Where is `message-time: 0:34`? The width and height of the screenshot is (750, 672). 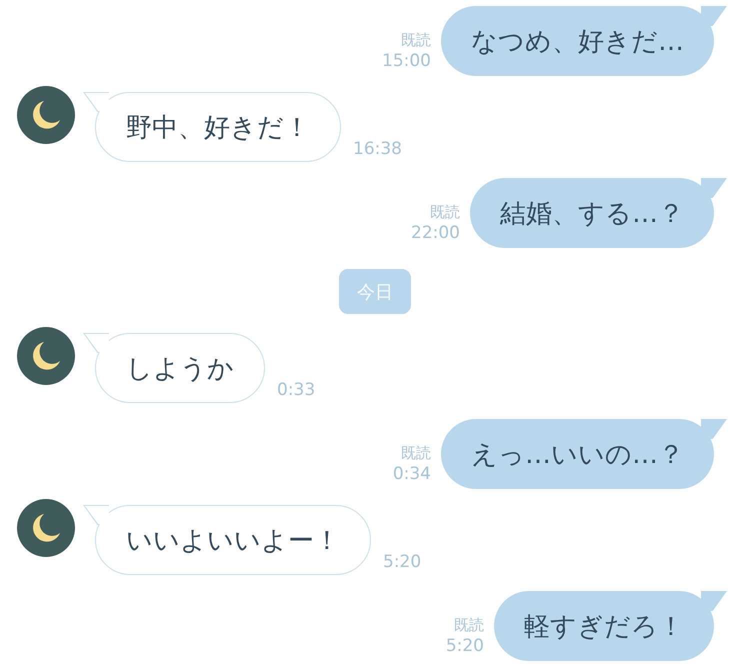
message-time: 0:34 is located at coordinates (411, 474).